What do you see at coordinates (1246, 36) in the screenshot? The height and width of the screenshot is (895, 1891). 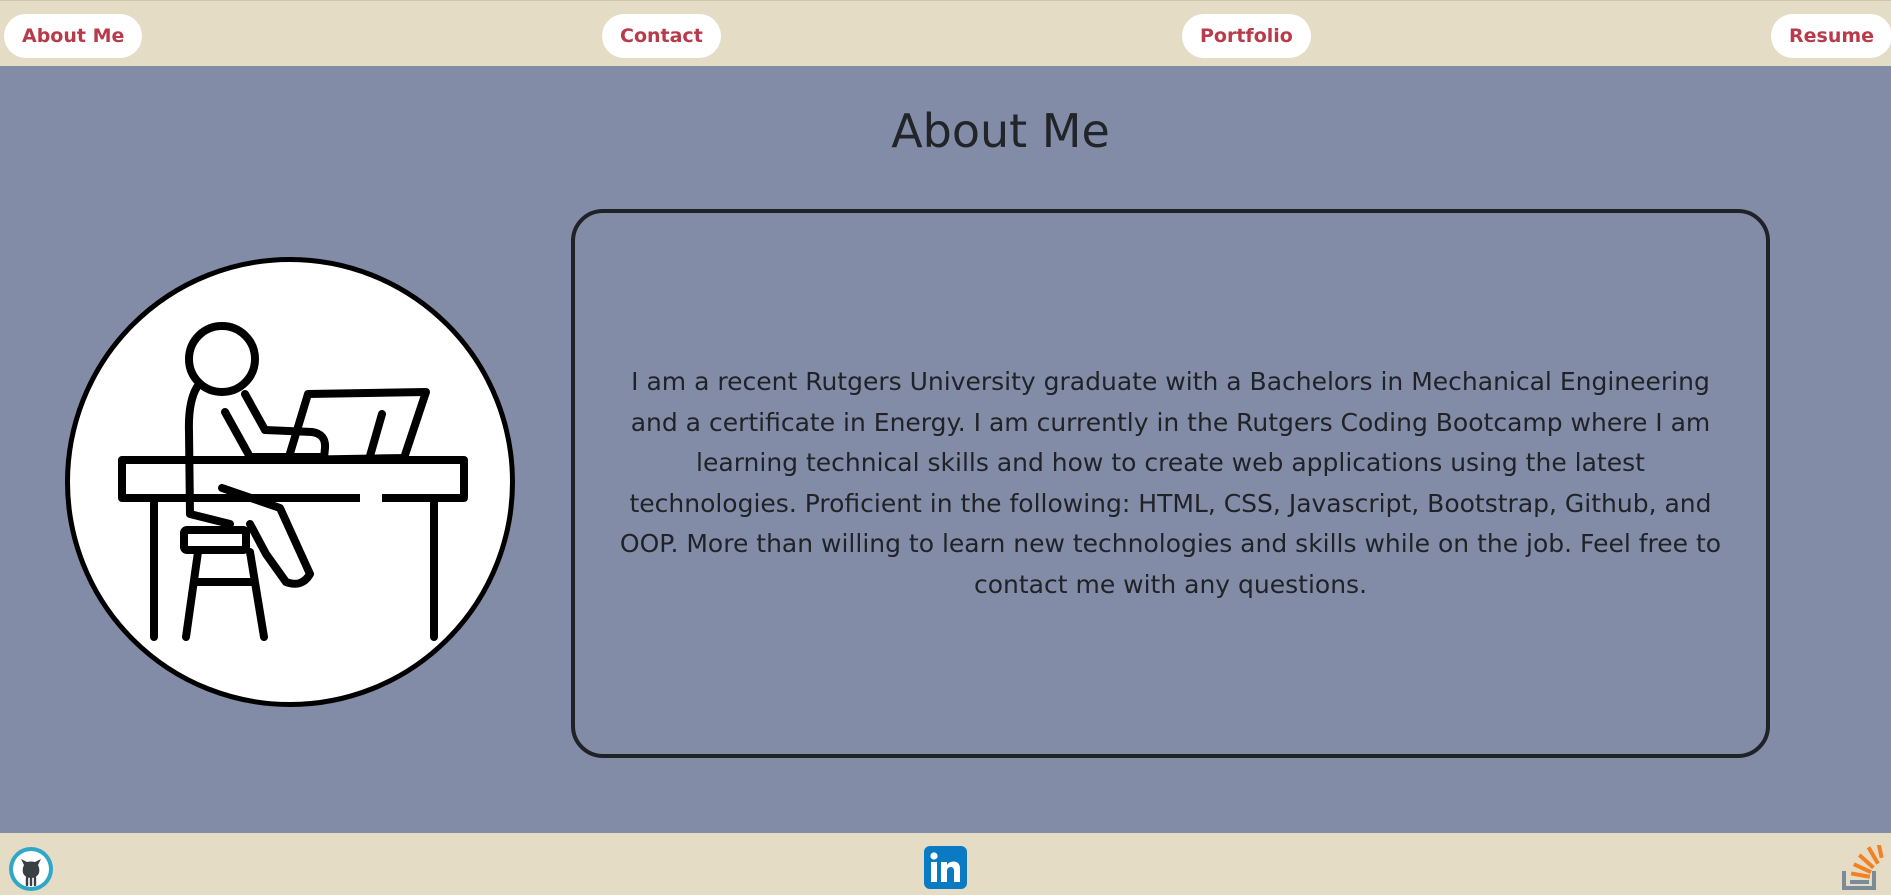 I see `nav-portfolio-button: Portfolio` at bounding box center [1246, 36].